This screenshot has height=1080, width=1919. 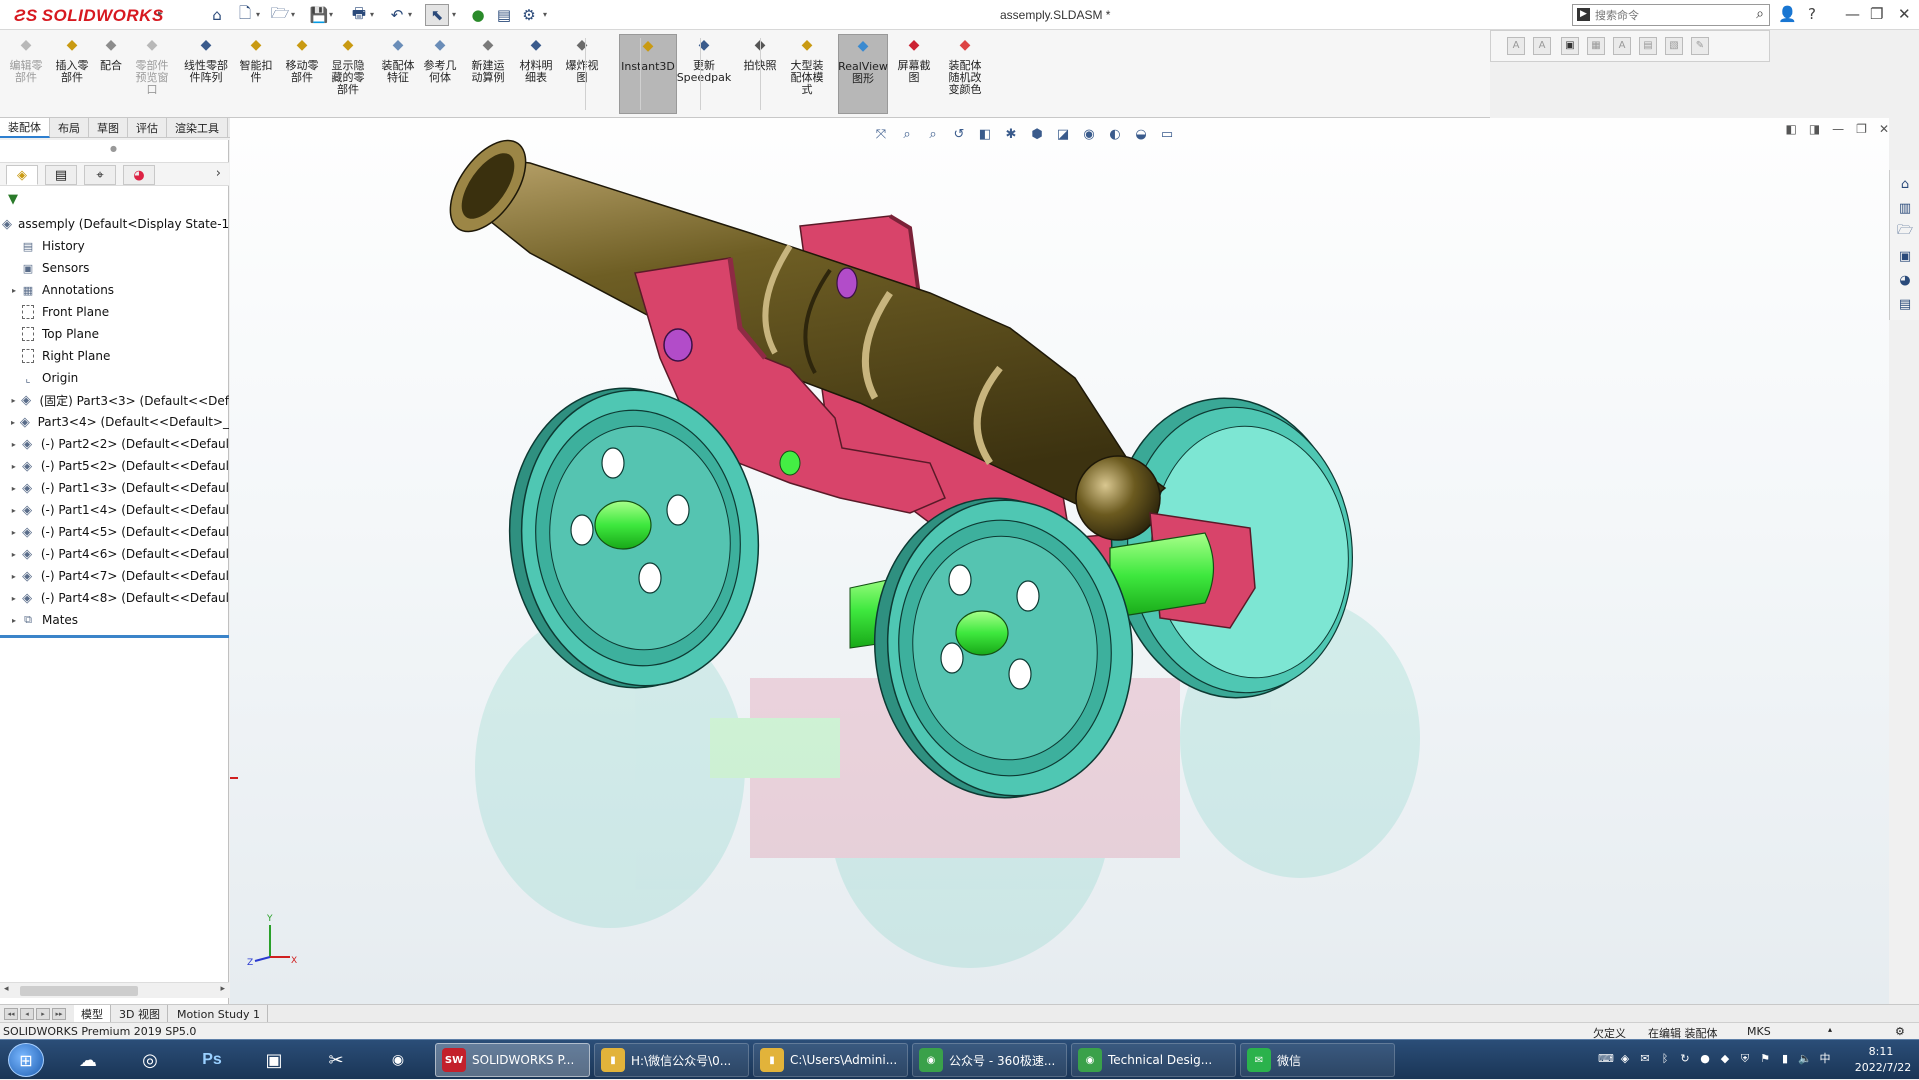 I want to click on file-properties-icon: ▤, so click(x=504, y=15).